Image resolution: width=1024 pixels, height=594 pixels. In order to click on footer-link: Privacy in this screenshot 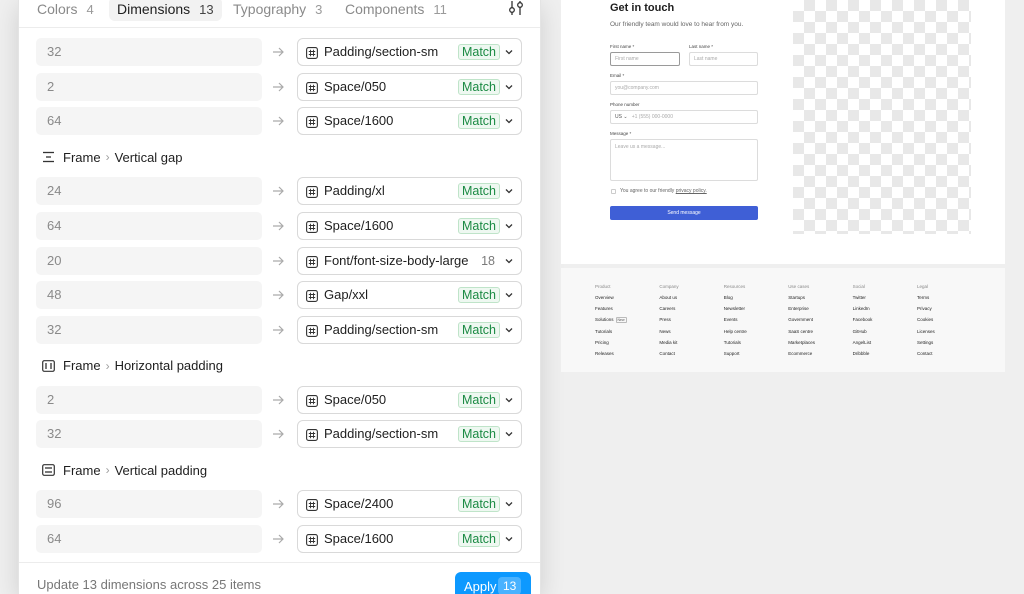, I will do `click(924, 308)`.